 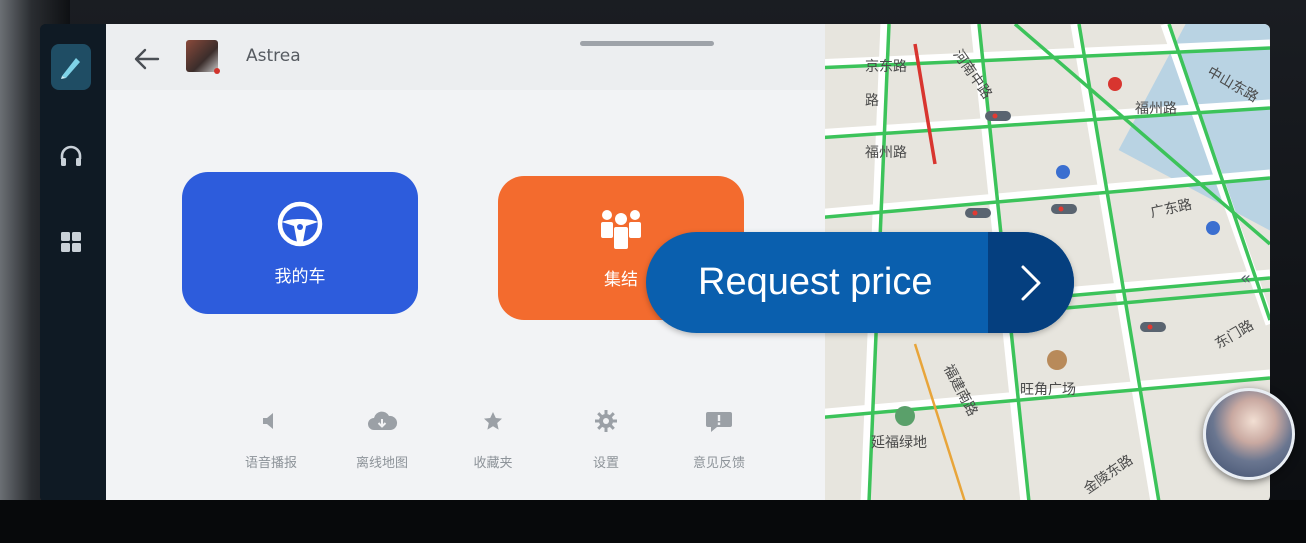 What do you see at coordinates (1245, 278) in the screenshot?
I see `collapse-panel-icon: «` at bounding box center [1245, 278].